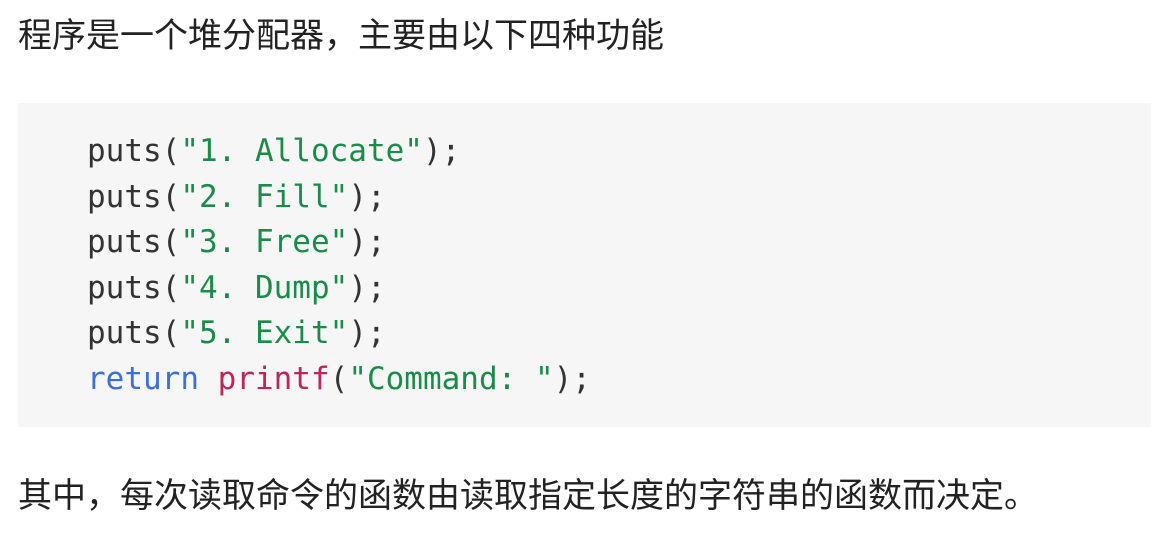  I want to click on code-string-literal: "5. Exit", so click(264, 333).